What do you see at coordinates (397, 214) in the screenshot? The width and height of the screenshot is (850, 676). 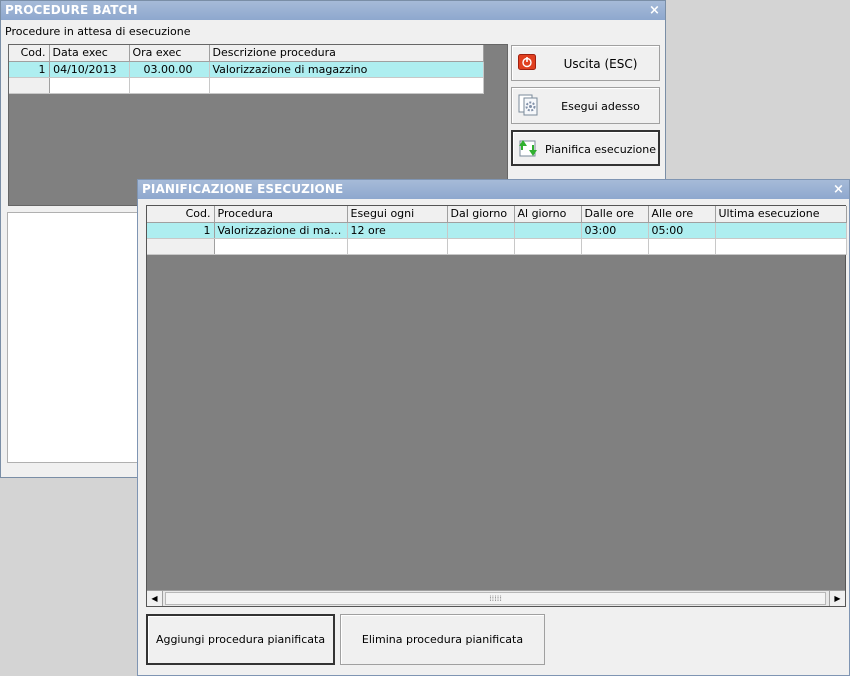 I see `col-header-esegui-ogni: Esegui ogni` at bounding box center [397, 214].